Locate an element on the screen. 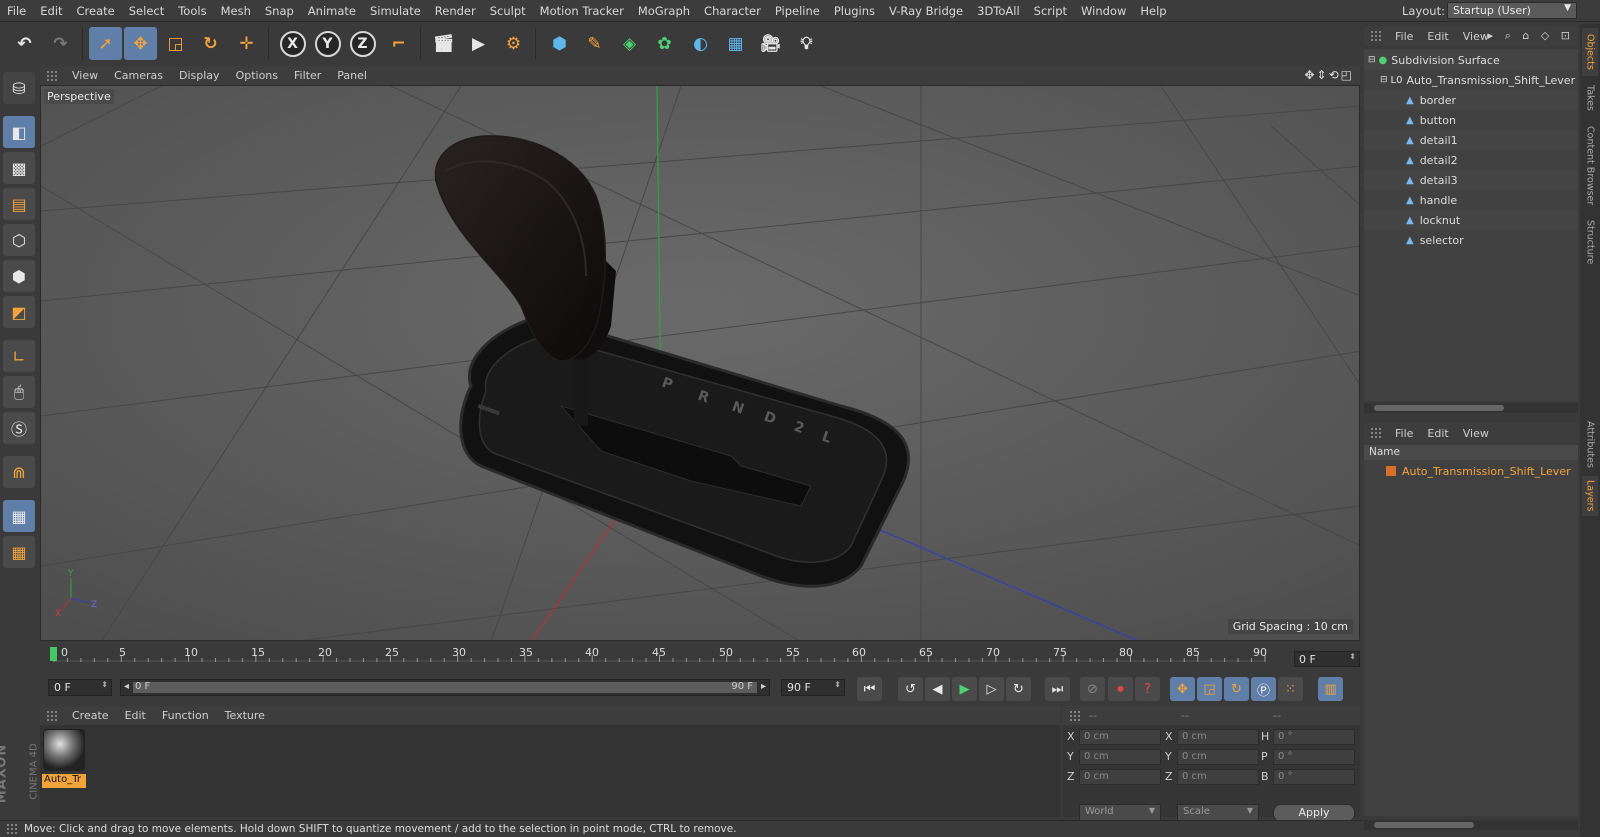 The image size is (1600, 837). menu-animate: Animate is located at coordinates (332, 11).